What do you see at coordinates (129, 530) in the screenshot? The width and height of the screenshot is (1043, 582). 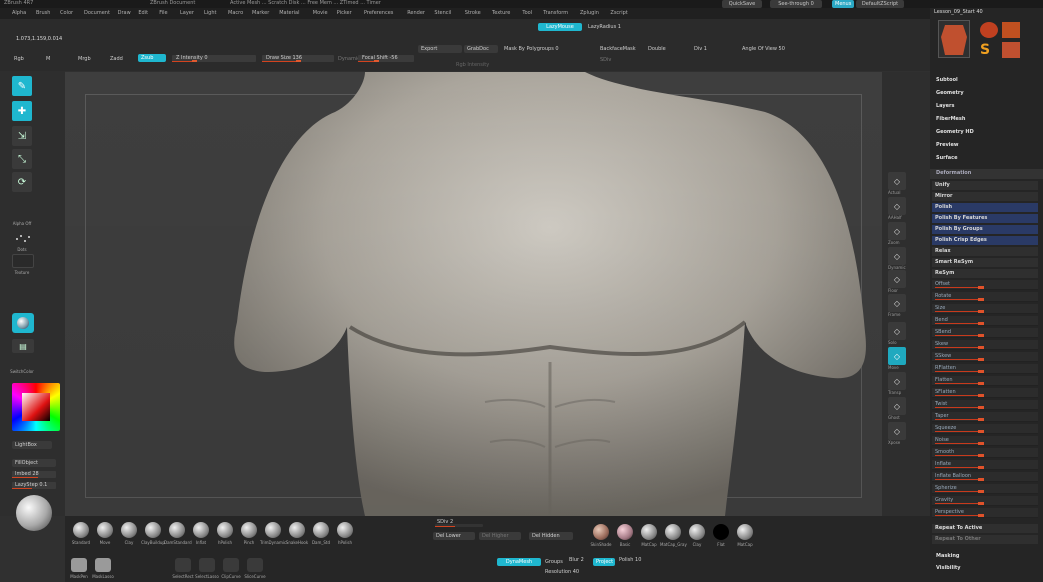 I see `brush-clay-button` at bounding box center [129, 530].